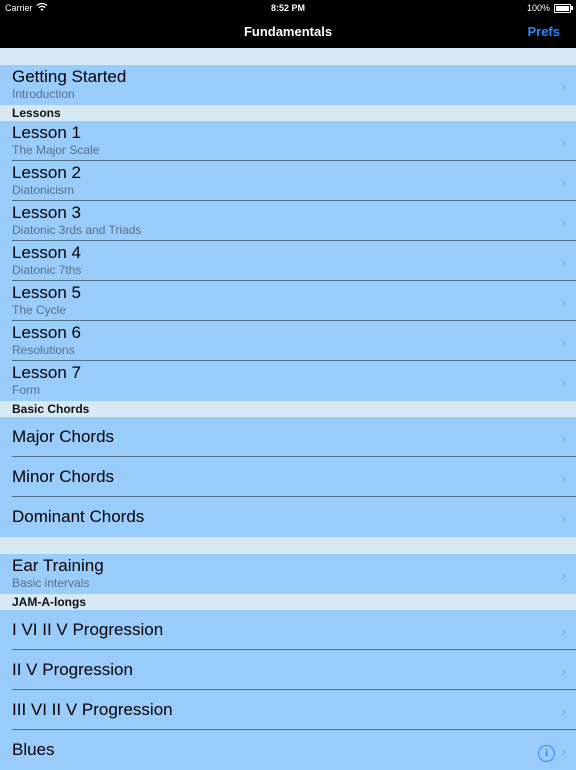  Describe the element at coordinates (26, 390) in the screenshot. I see `row-subtitle: Form` at that location.